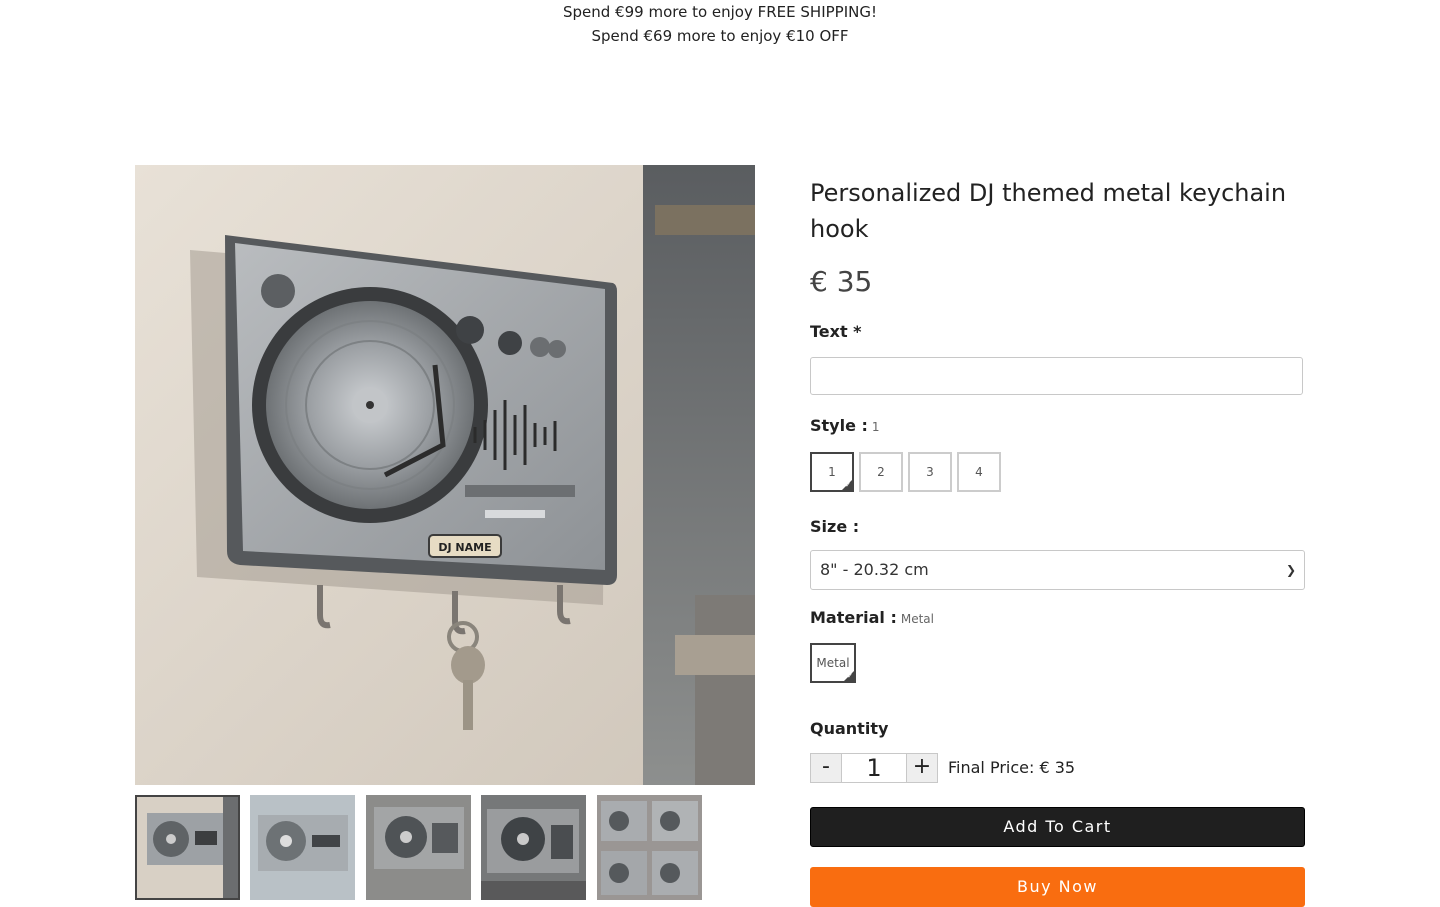 Image resolution: width=1440 pixels, height=907 pixels. I want to click on style-swatch-1: 1 ✓, so click(832, 472).